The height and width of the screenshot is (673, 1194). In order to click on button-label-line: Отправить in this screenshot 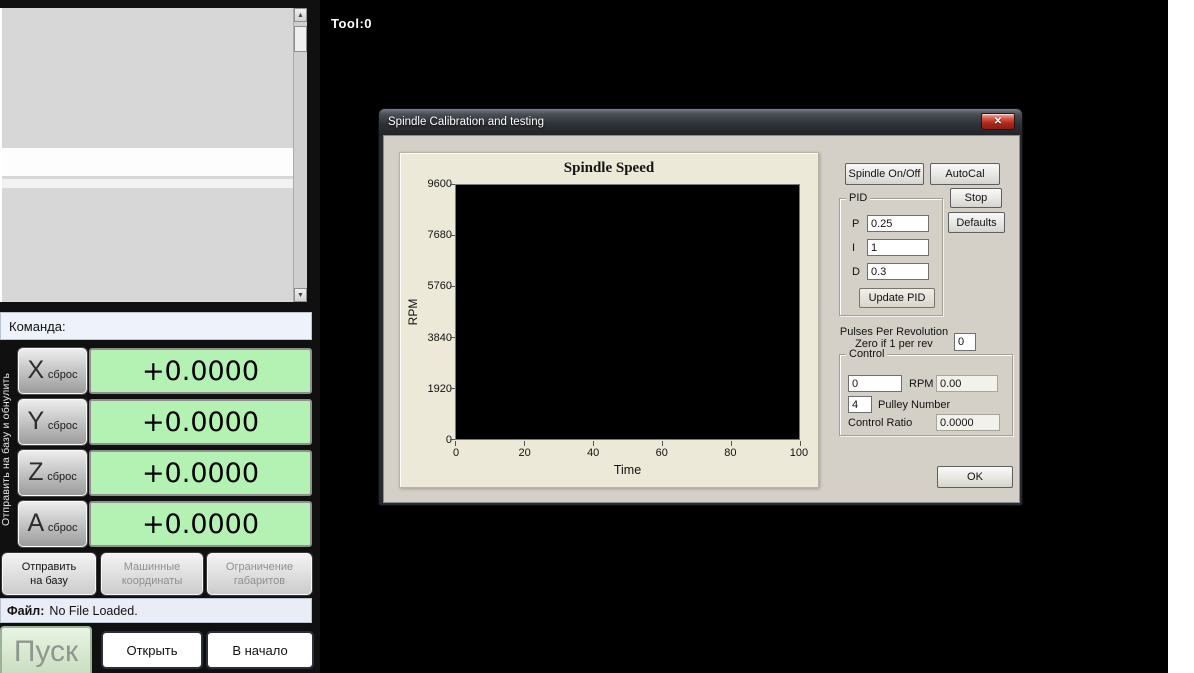, I will do `click(49, 566)`.